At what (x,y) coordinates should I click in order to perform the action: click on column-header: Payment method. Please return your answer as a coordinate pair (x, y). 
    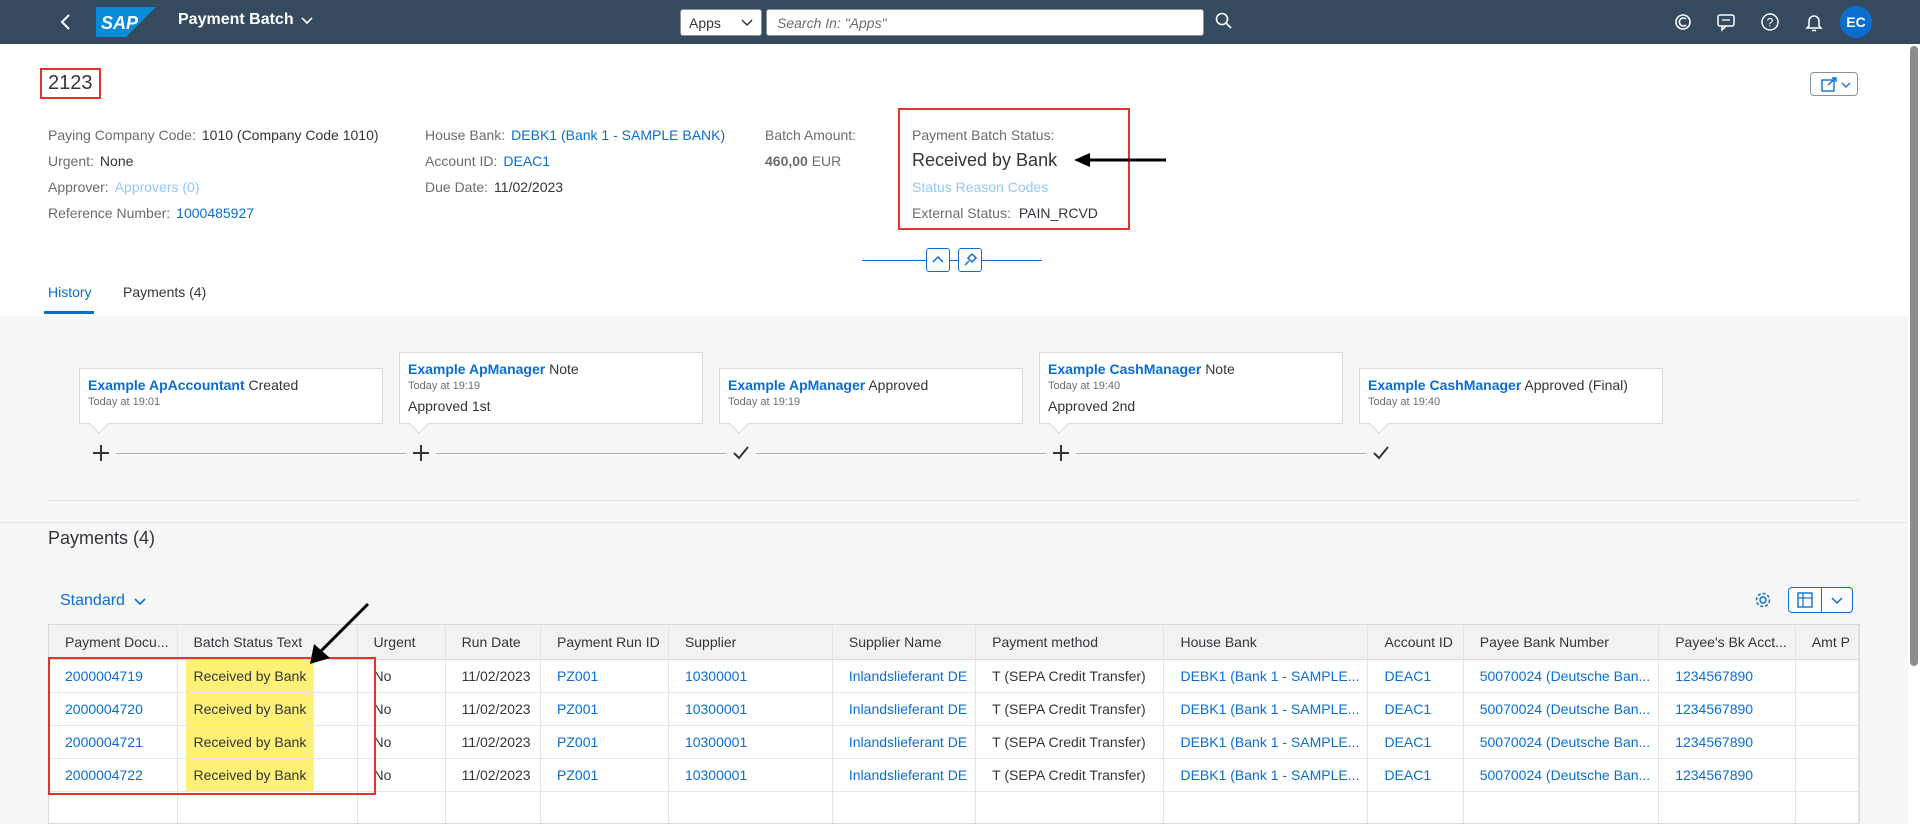
    Looking at the image, I should click on (1070, 642).